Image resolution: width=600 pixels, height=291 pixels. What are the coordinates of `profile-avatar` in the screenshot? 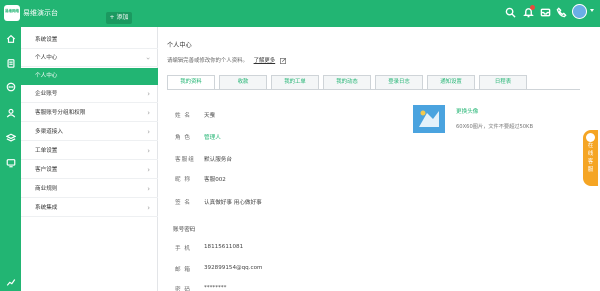 It's located at (429, 119).